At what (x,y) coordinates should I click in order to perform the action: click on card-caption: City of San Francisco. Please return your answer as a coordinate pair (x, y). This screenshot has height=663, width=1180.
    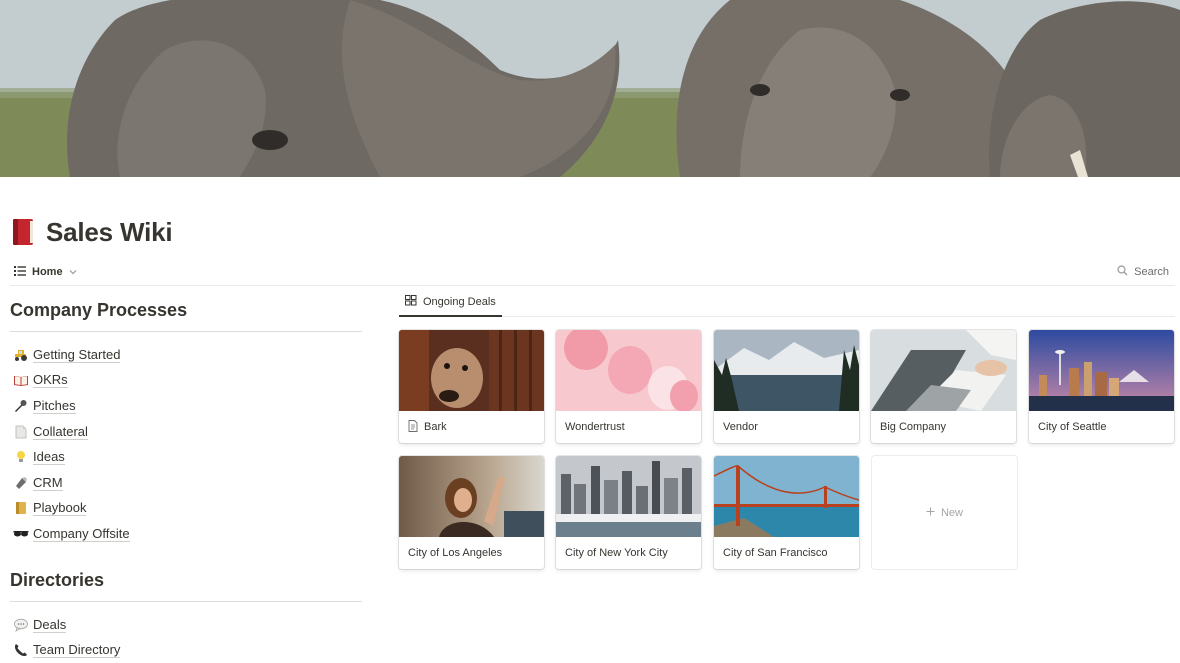
    Looking at the image, I should click on (786, 553).